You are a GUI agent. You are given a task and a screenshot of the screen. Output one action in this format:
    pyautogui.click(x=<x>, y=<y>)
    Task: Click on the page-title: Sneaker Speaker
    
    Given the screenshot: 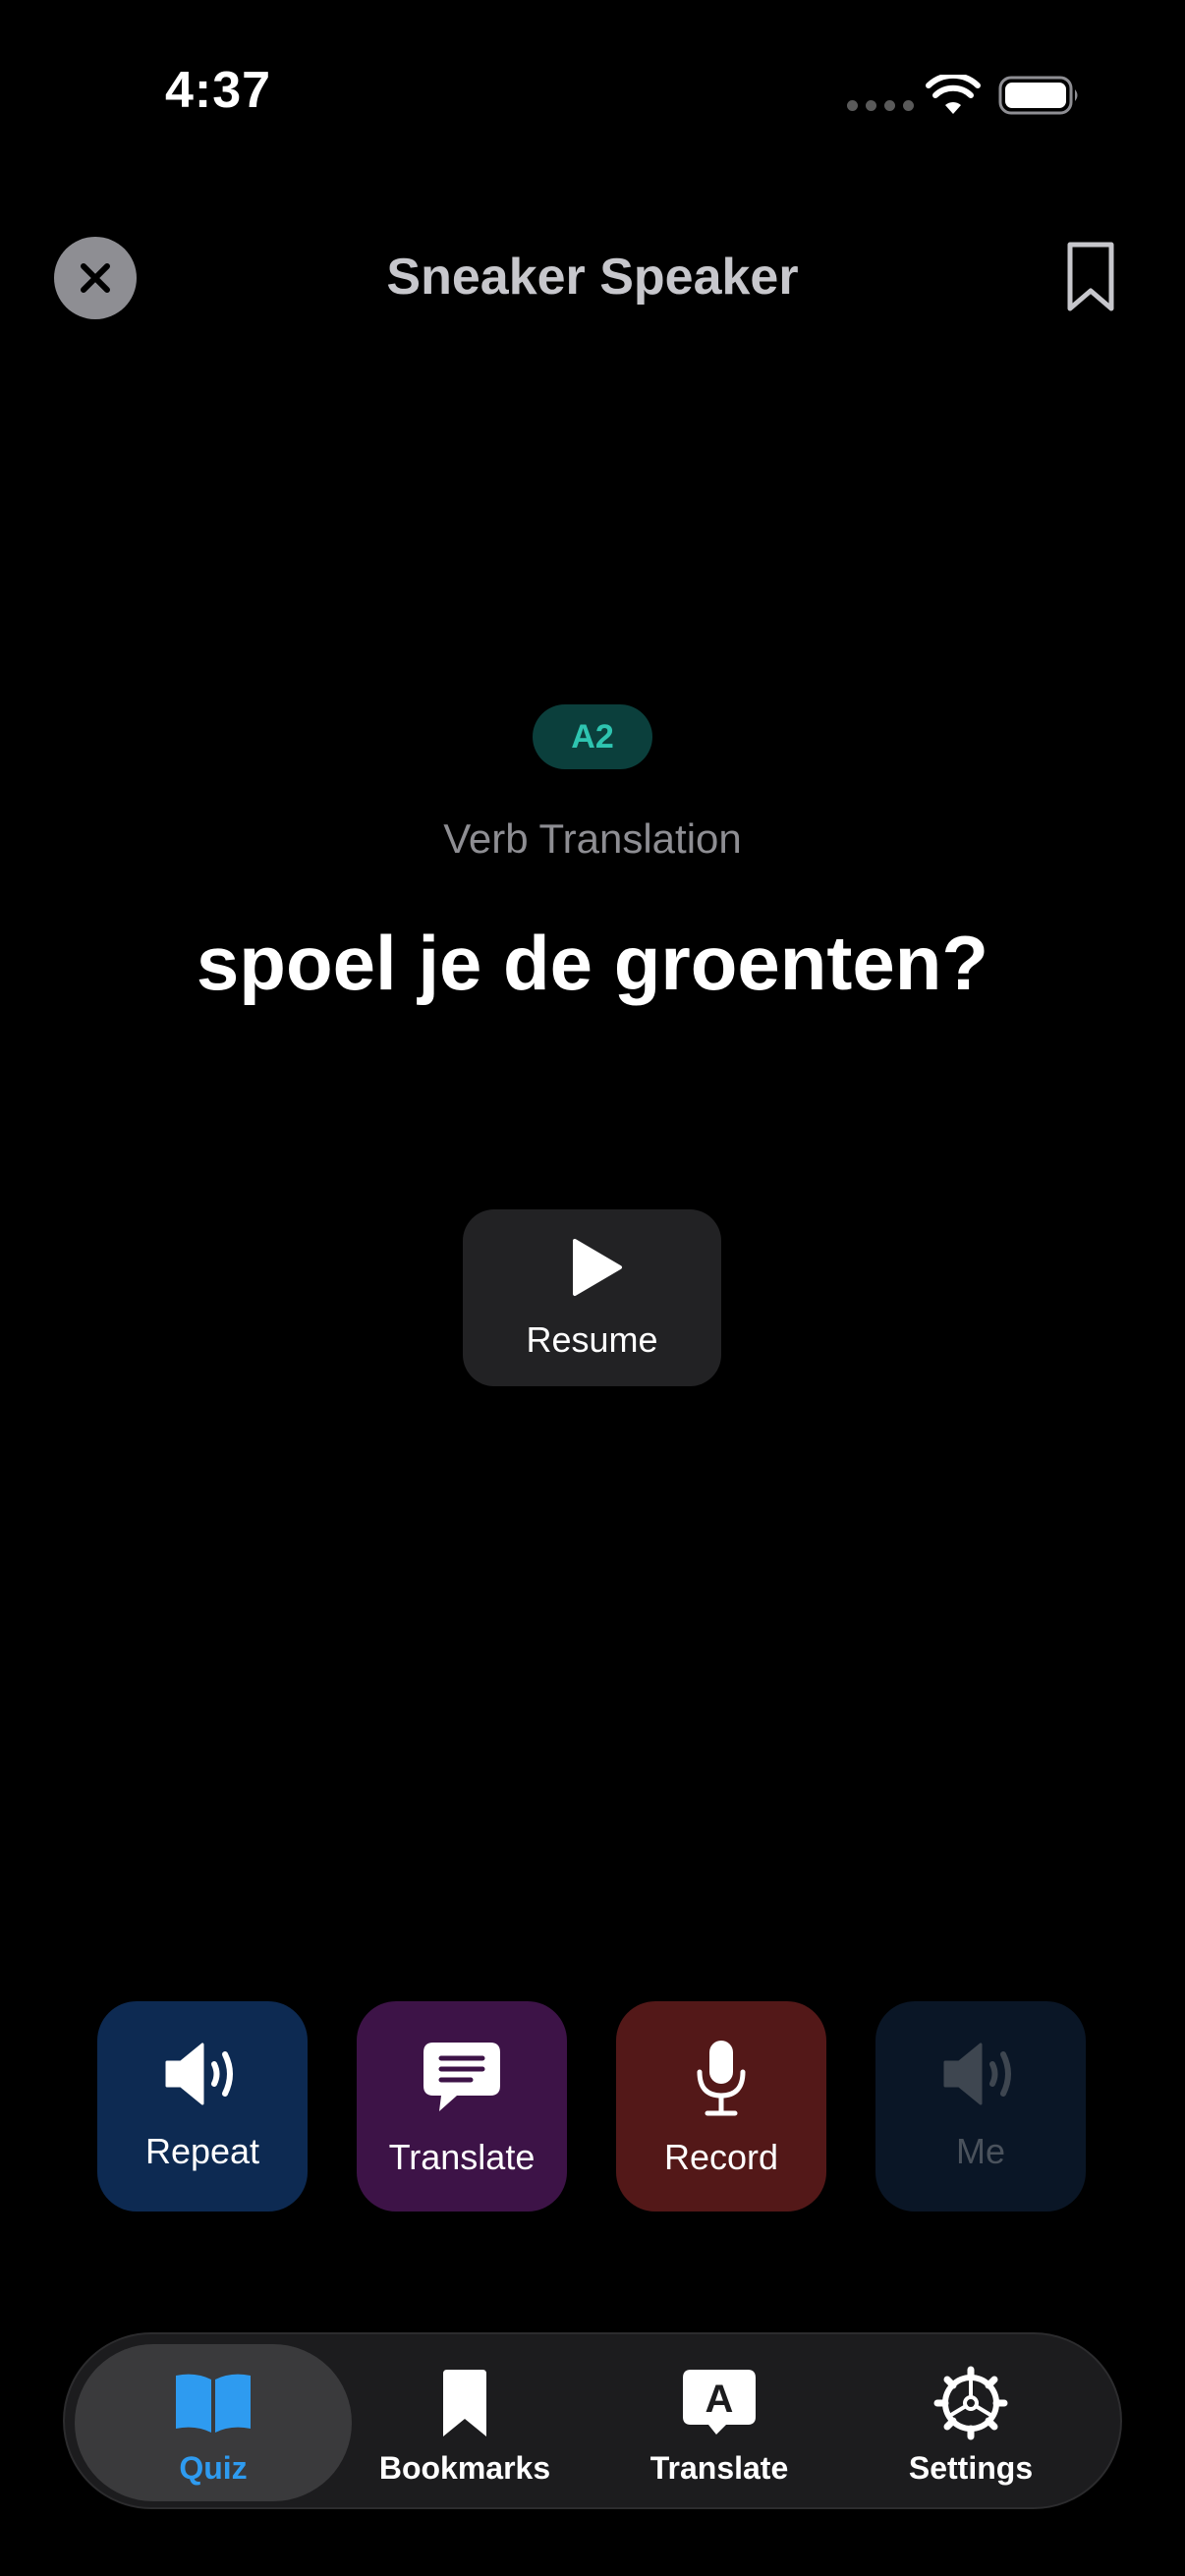 What is the action you would take?
    pyautogui.click(x=592, y=277)
    